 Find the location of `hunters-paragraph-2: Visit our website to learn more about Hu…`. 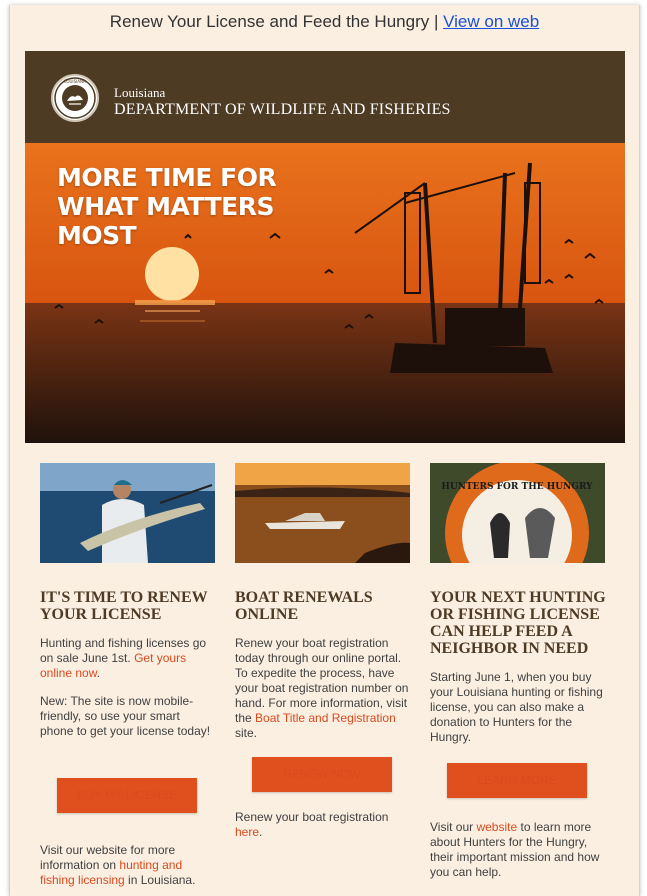

hunters-paragraph-2: Visit our website to learn more about Hu… is located at coordinates (518, 850).